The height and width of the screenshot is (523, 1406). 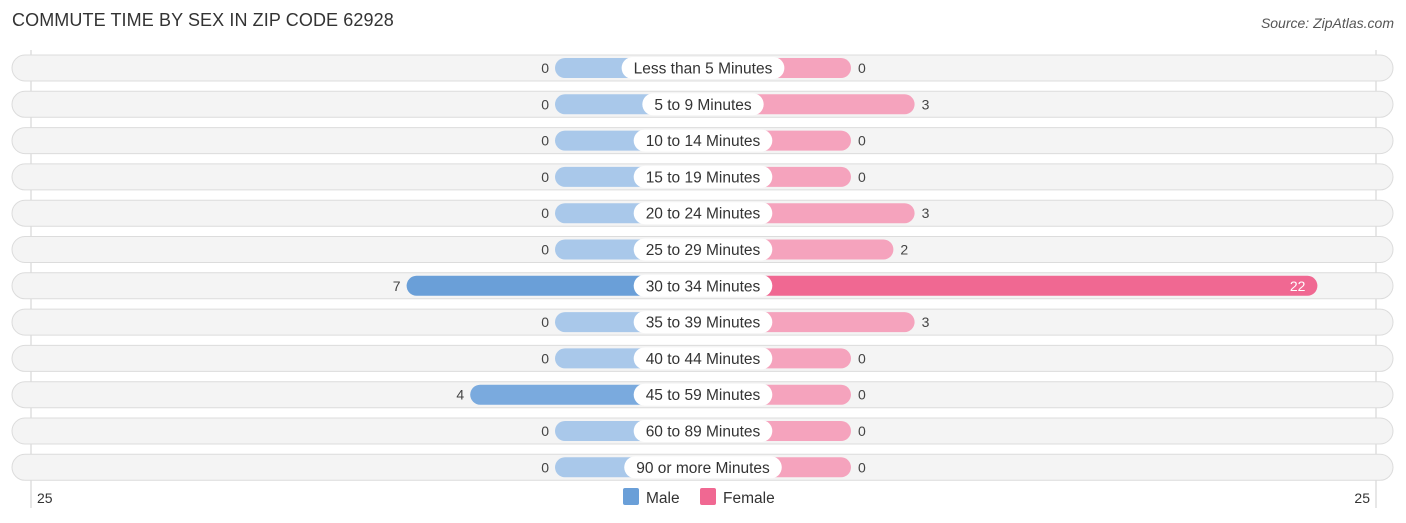 What do you see at coordinates (703, 323) in the screenshot?
I see `category-label: 35 to 39 Minutes` at bounding box center [703, 323].